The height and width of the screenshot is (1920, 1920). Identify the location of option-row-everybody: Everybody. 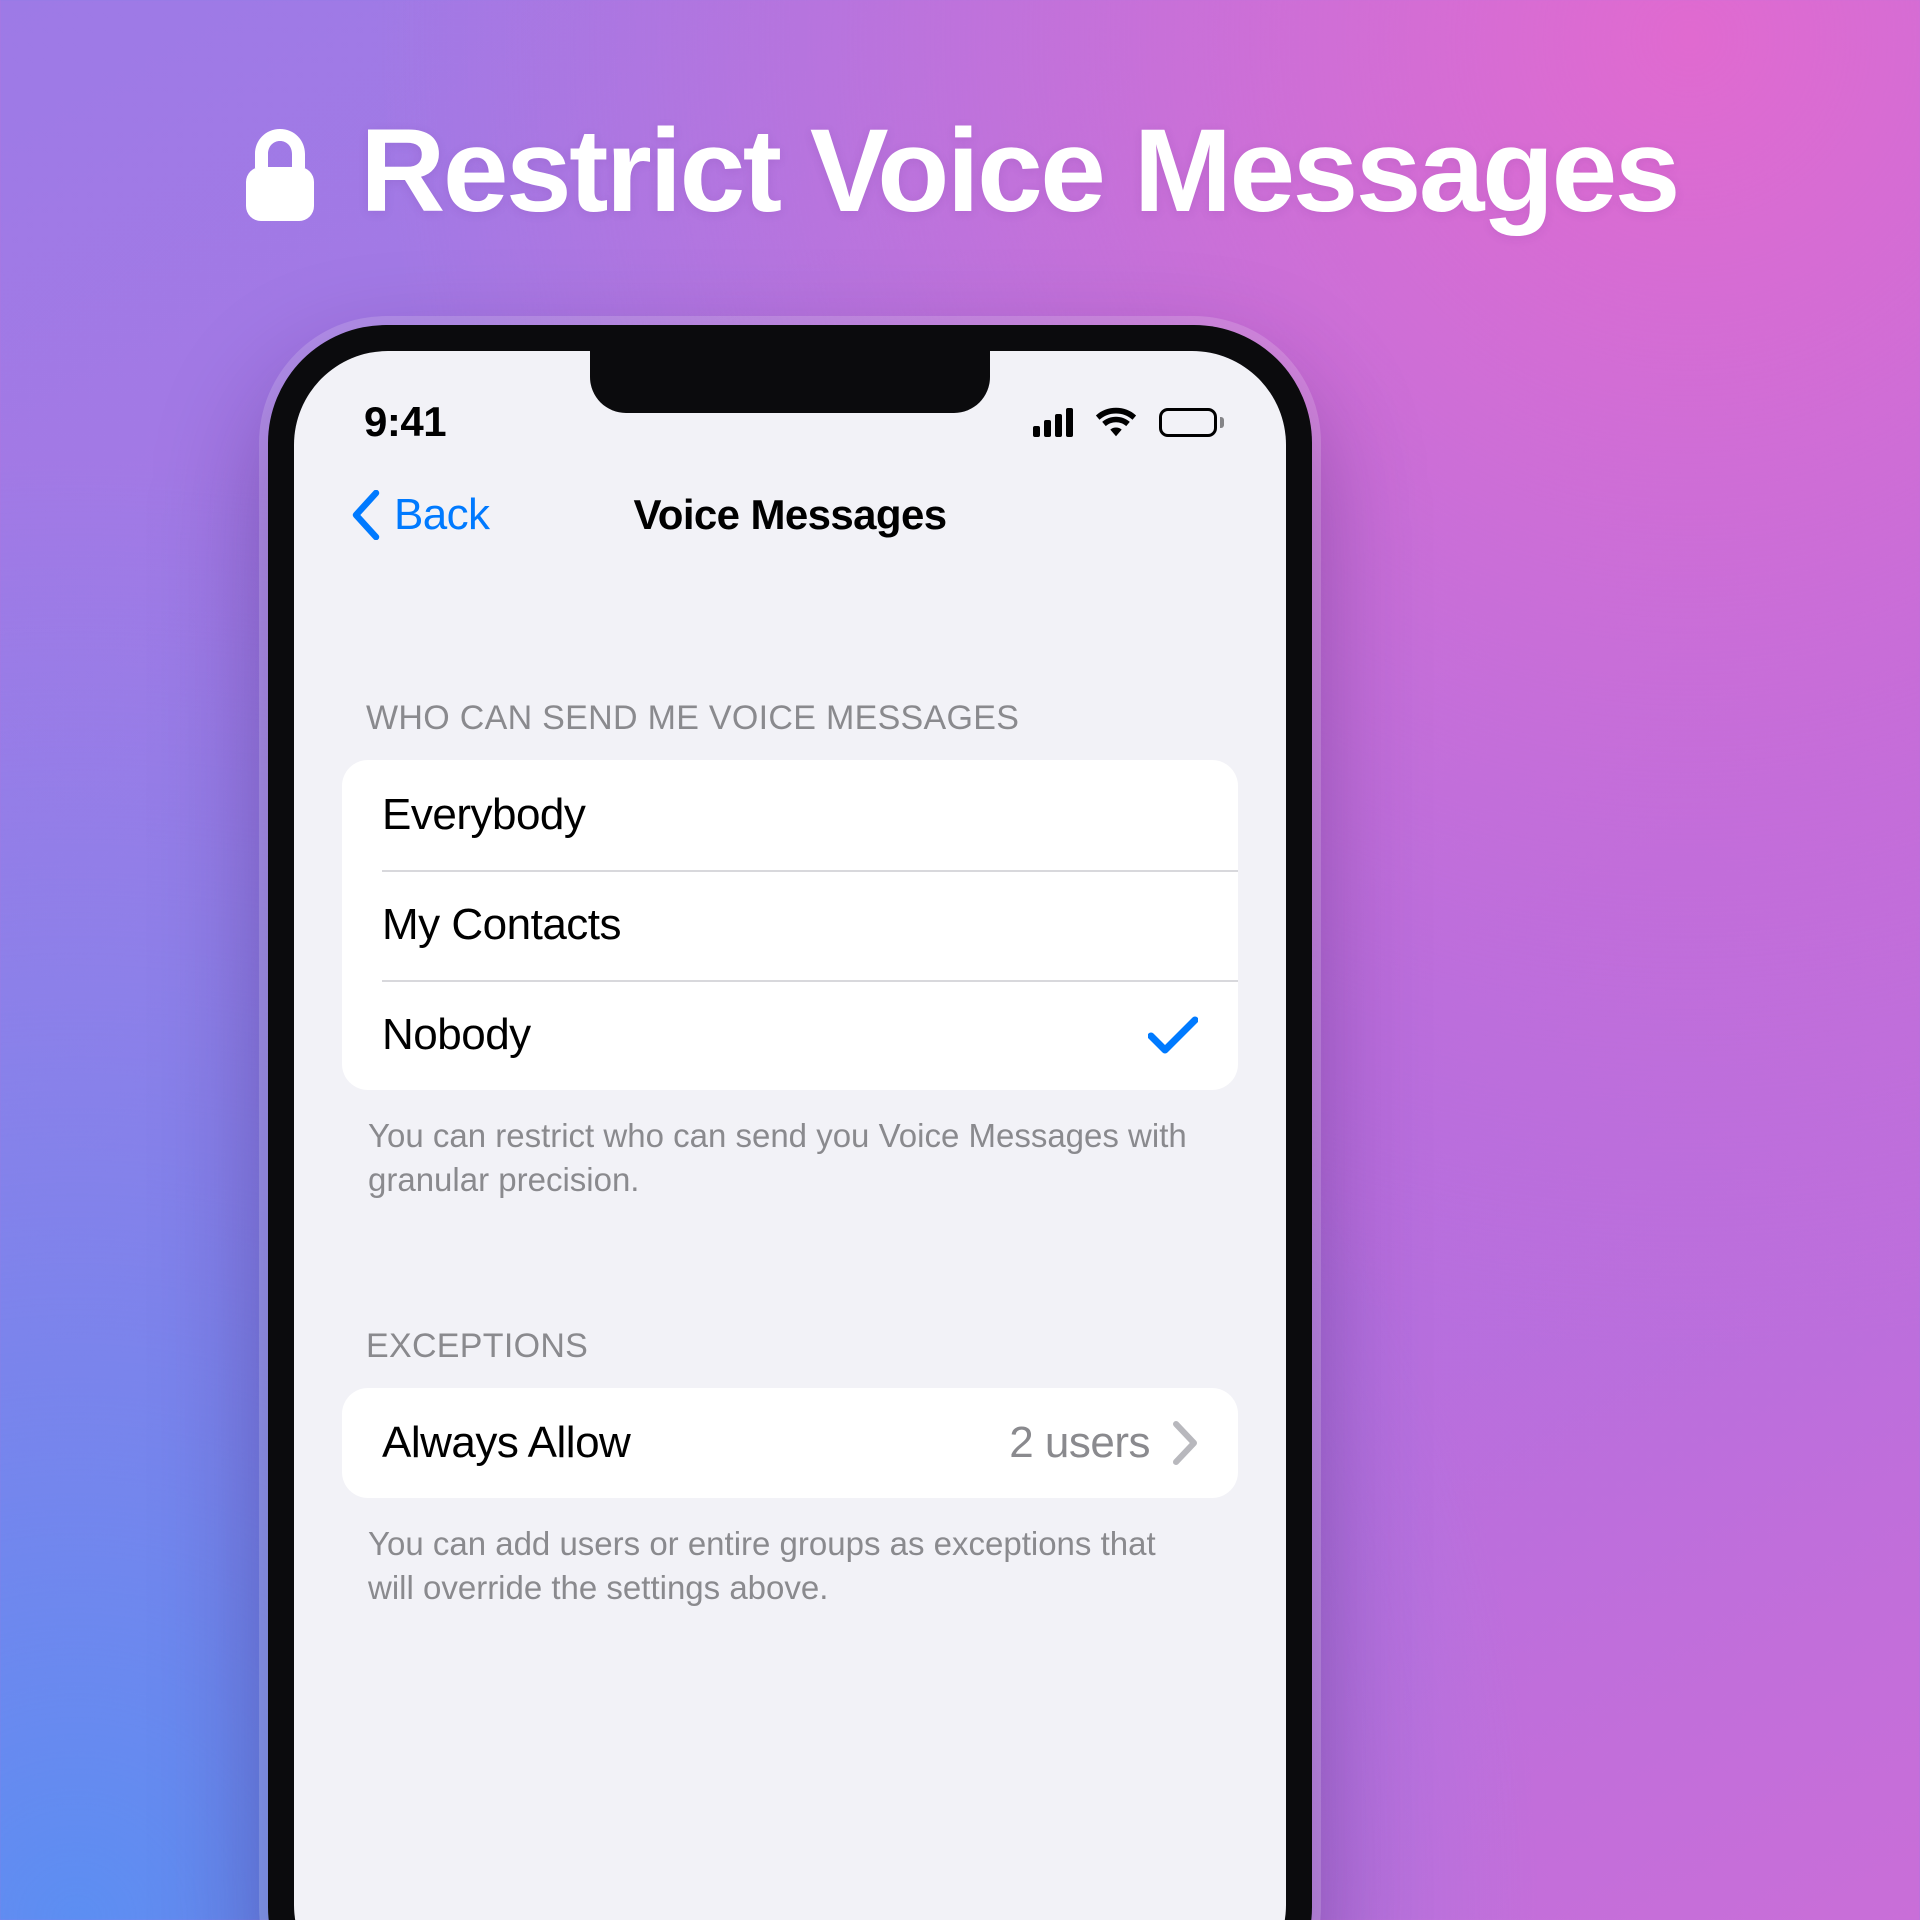
(790, 815).